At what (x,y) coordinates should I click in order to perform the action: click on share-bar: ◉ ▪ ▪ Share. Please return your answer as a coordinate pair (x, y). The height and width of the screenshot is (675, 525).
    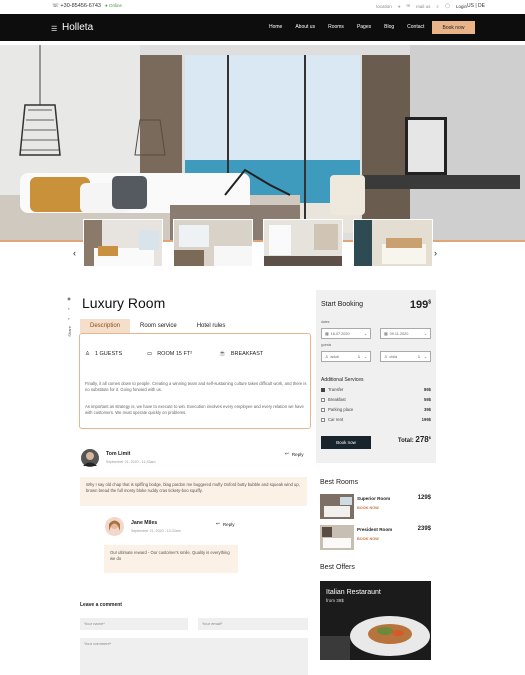
    Looking at the image, I should click on (69, 316).